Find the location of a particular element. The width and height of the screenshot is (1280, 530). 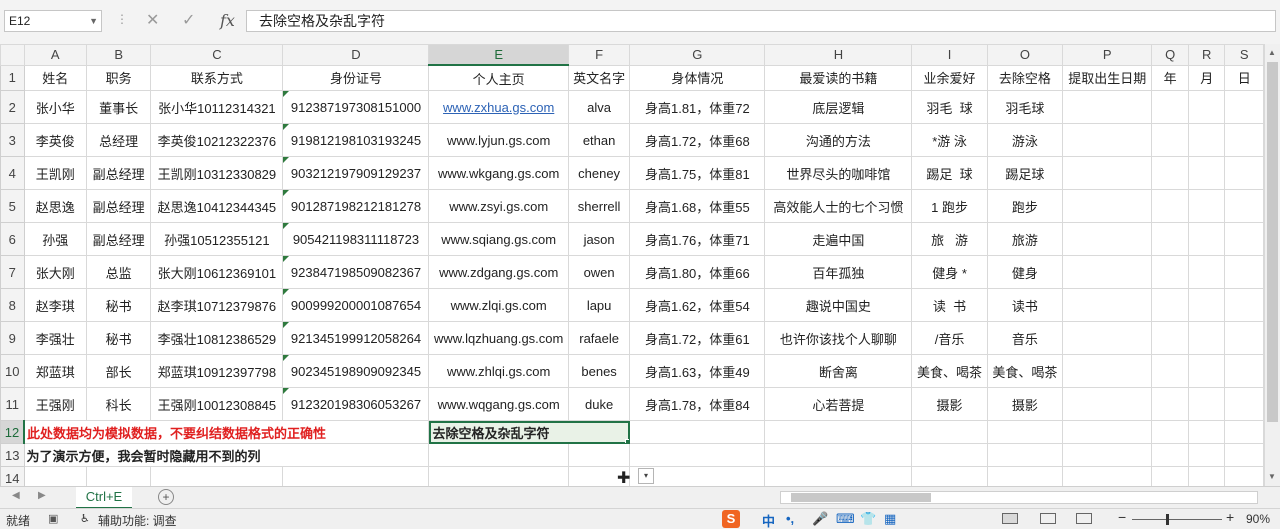

microphone-icon: 🎤 is located at coordinates (820, 519).